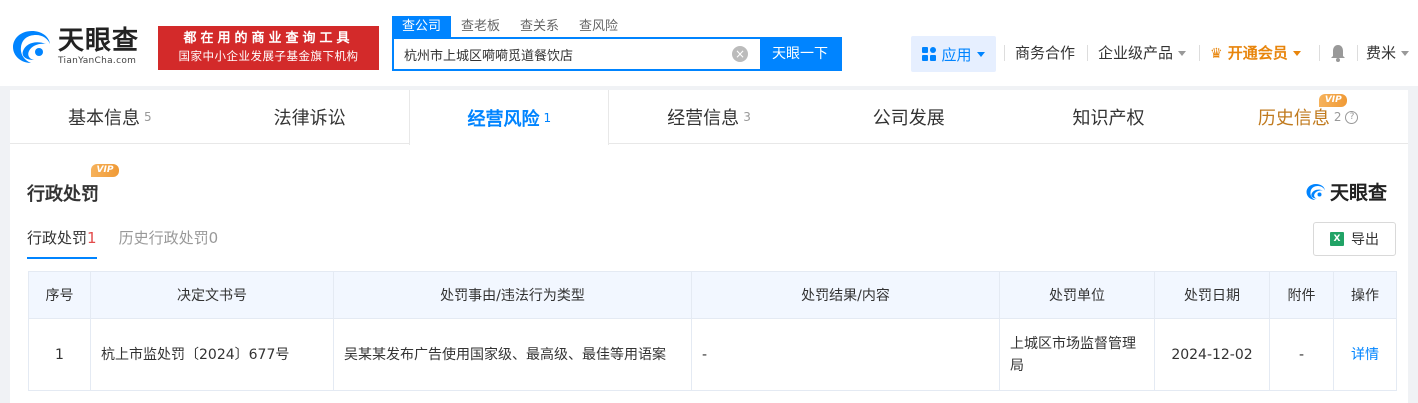 This screenshot has height=403, width=1418. I want to click on tab-count: 1, so click(547, 117).